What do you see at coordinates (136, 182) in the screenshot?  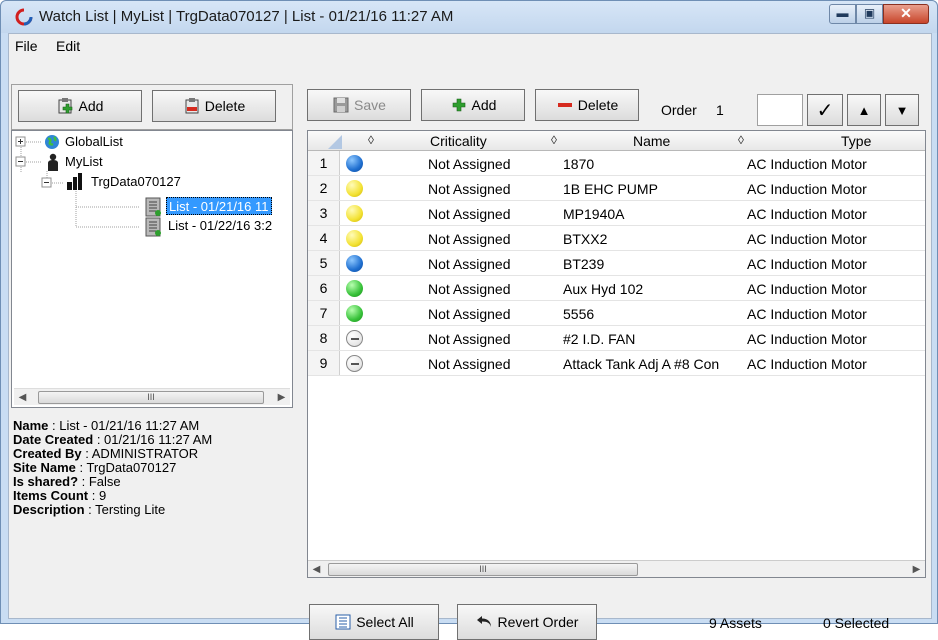 I see `tree-node-trgdata: TrgData070127` at bounding box center [136, 182].